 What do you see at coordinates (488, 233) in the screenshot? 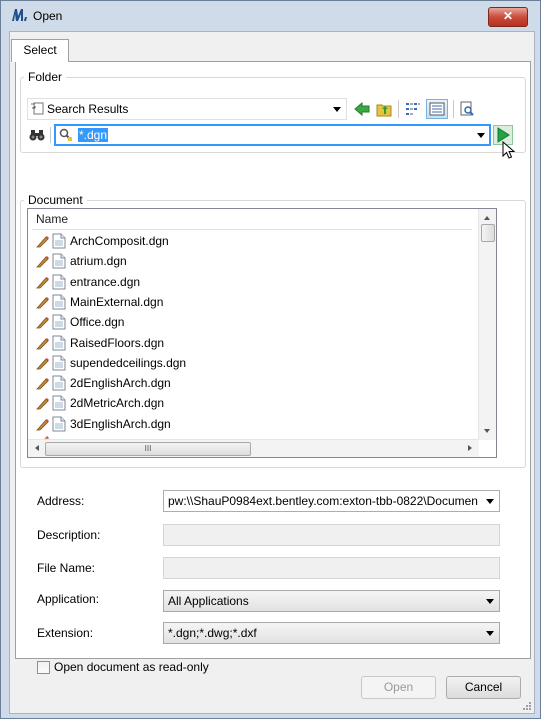
I see `vertical-scroll-thumb` at bounding box center [488, 233].